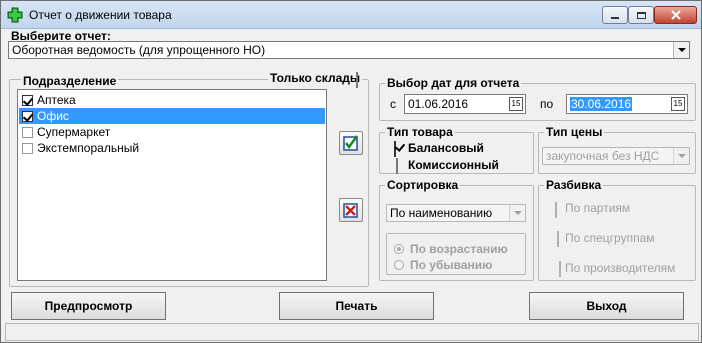  I want to click on price-type-dropdown-button, so click(681, 156).